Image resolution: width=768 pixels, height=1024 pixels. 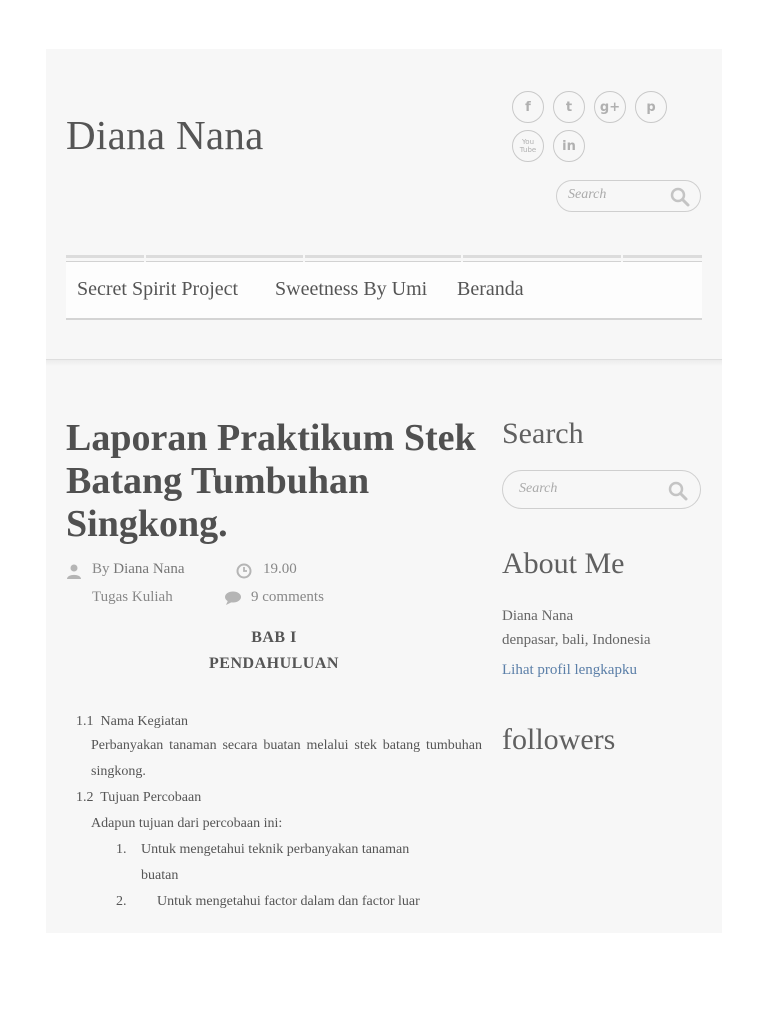 What do you see at coordinates (543, 433) in the screenshot?
I see `sidebar-search-heading: Search` at bounding box center [543, 433].